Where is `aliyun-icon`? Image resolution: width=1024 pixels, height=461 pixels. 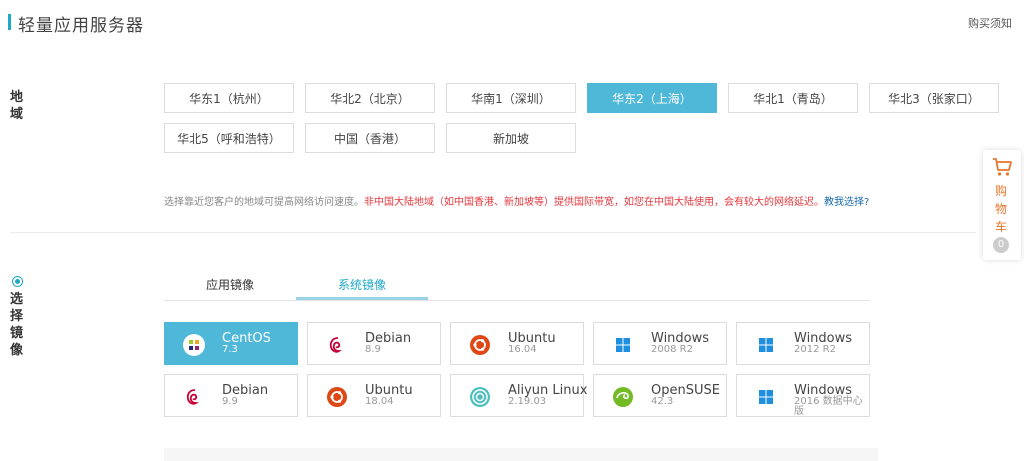
aliyun-icon is located at coordinates (480, 397).